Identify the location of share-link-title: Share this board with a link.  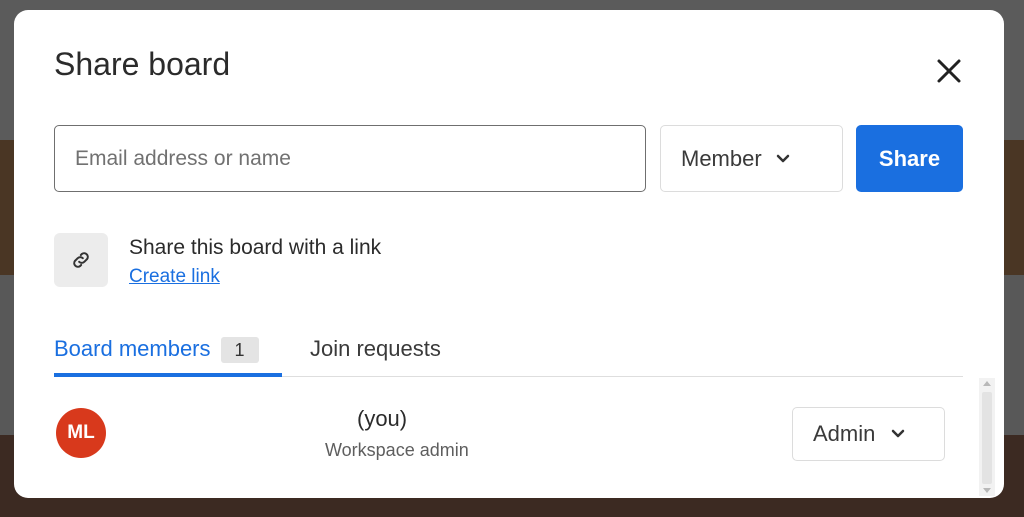
(255, 247).